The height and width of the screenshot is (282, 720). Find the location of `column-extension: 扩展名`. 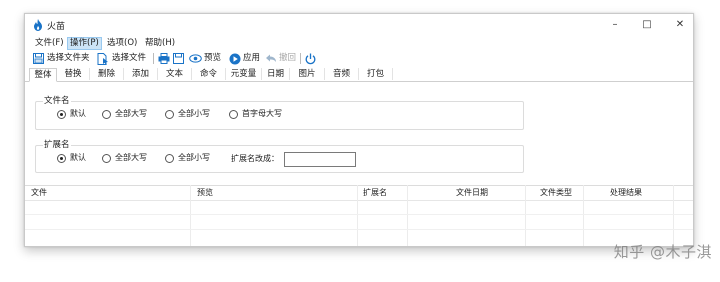

column-extension: 扩展名 is located at coordinates (375, 193).